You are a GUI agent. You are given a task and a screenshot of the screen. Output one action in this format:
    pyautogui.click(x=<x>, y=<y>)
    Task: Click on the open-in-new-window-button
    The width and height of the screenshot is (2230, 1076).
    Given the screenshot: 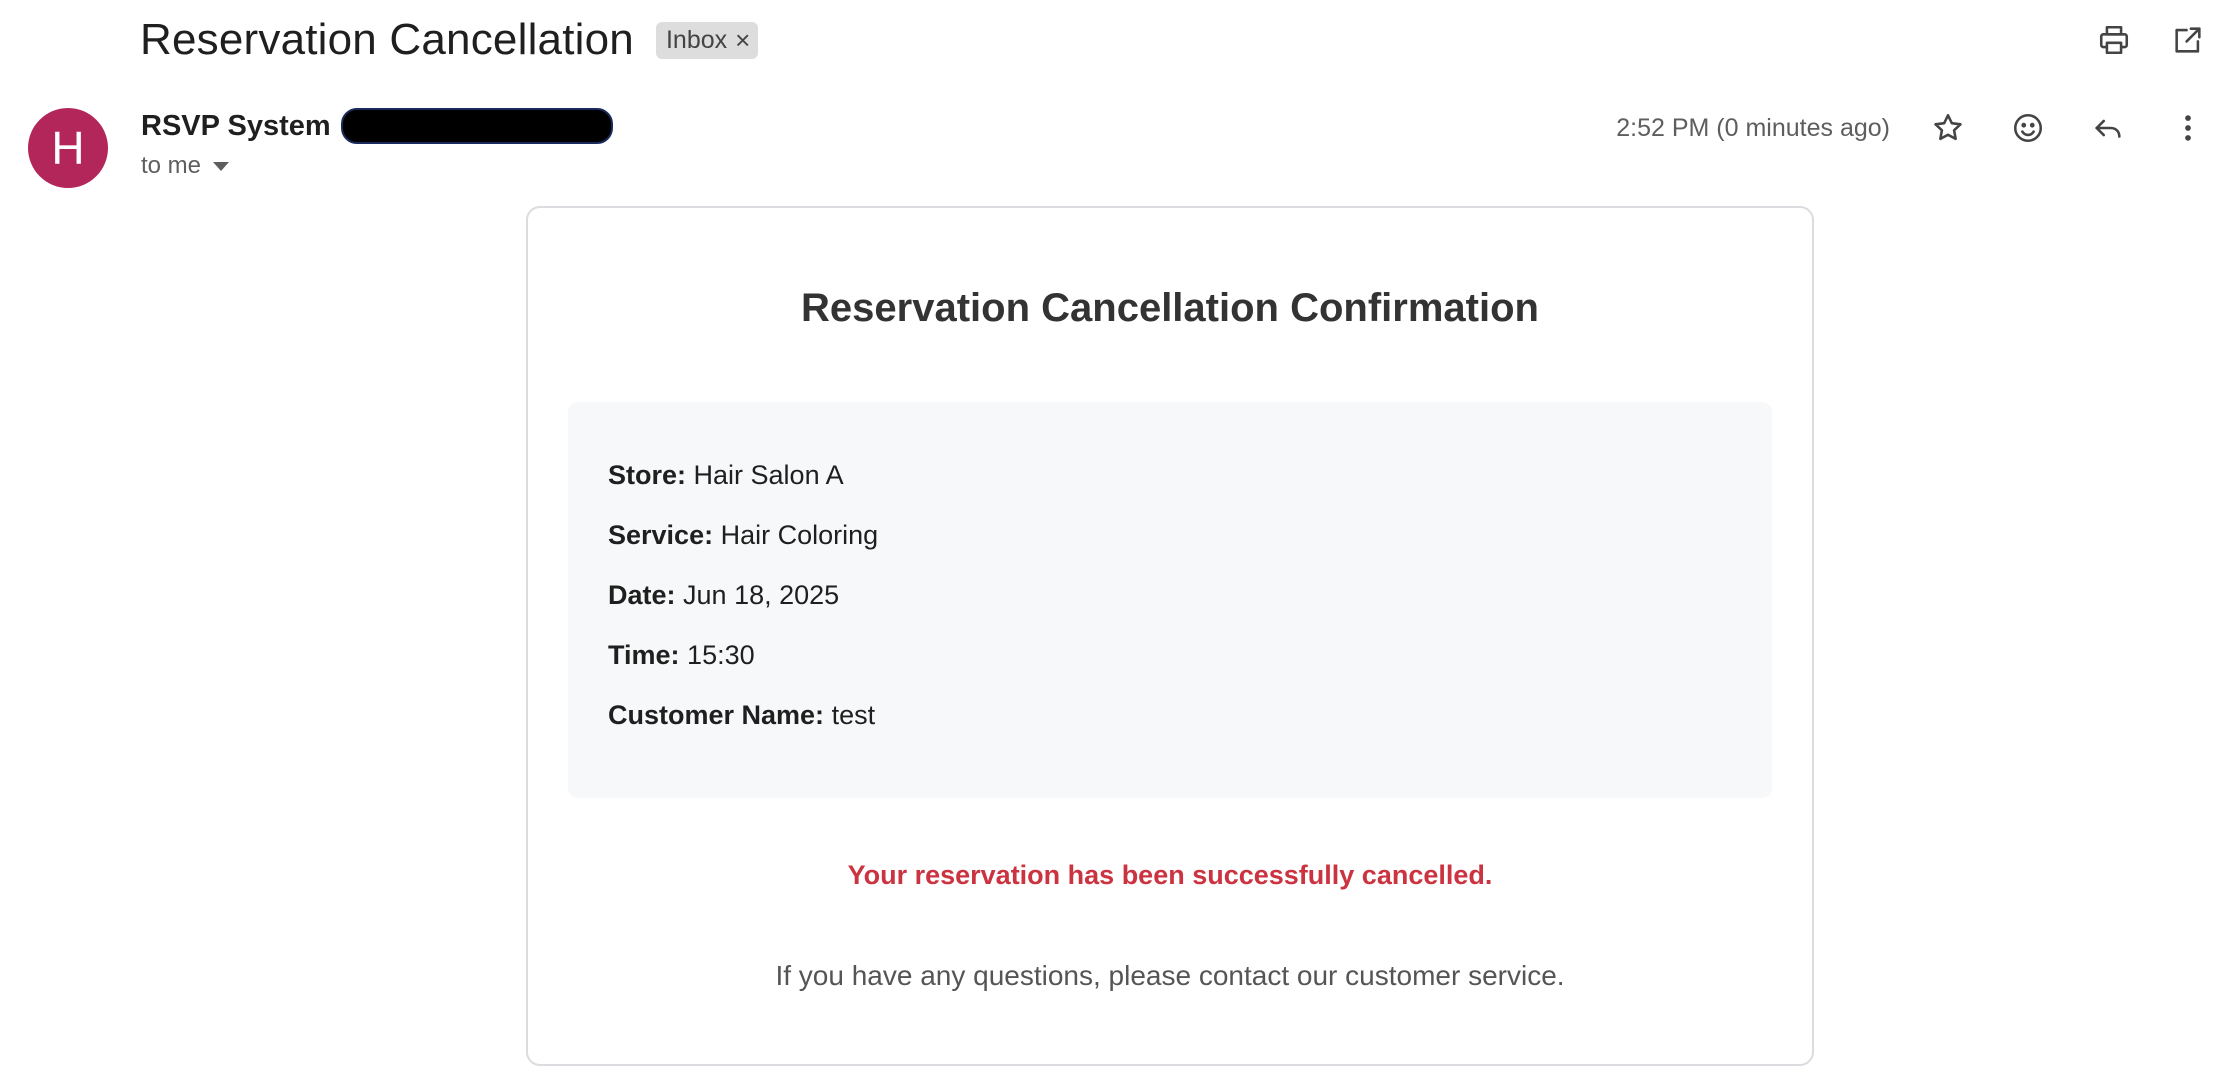 What is the action you would take?
    pyautogui.click(x=2188, y=40)
    